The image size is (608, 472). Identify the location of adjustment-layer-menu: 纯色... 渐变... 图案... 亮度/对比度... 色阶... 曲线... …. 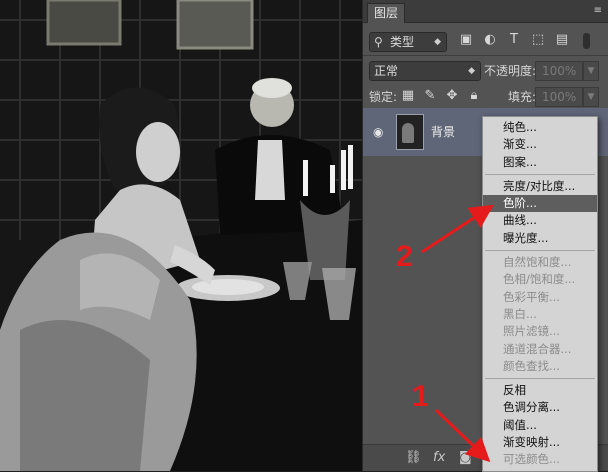
(540, 294).